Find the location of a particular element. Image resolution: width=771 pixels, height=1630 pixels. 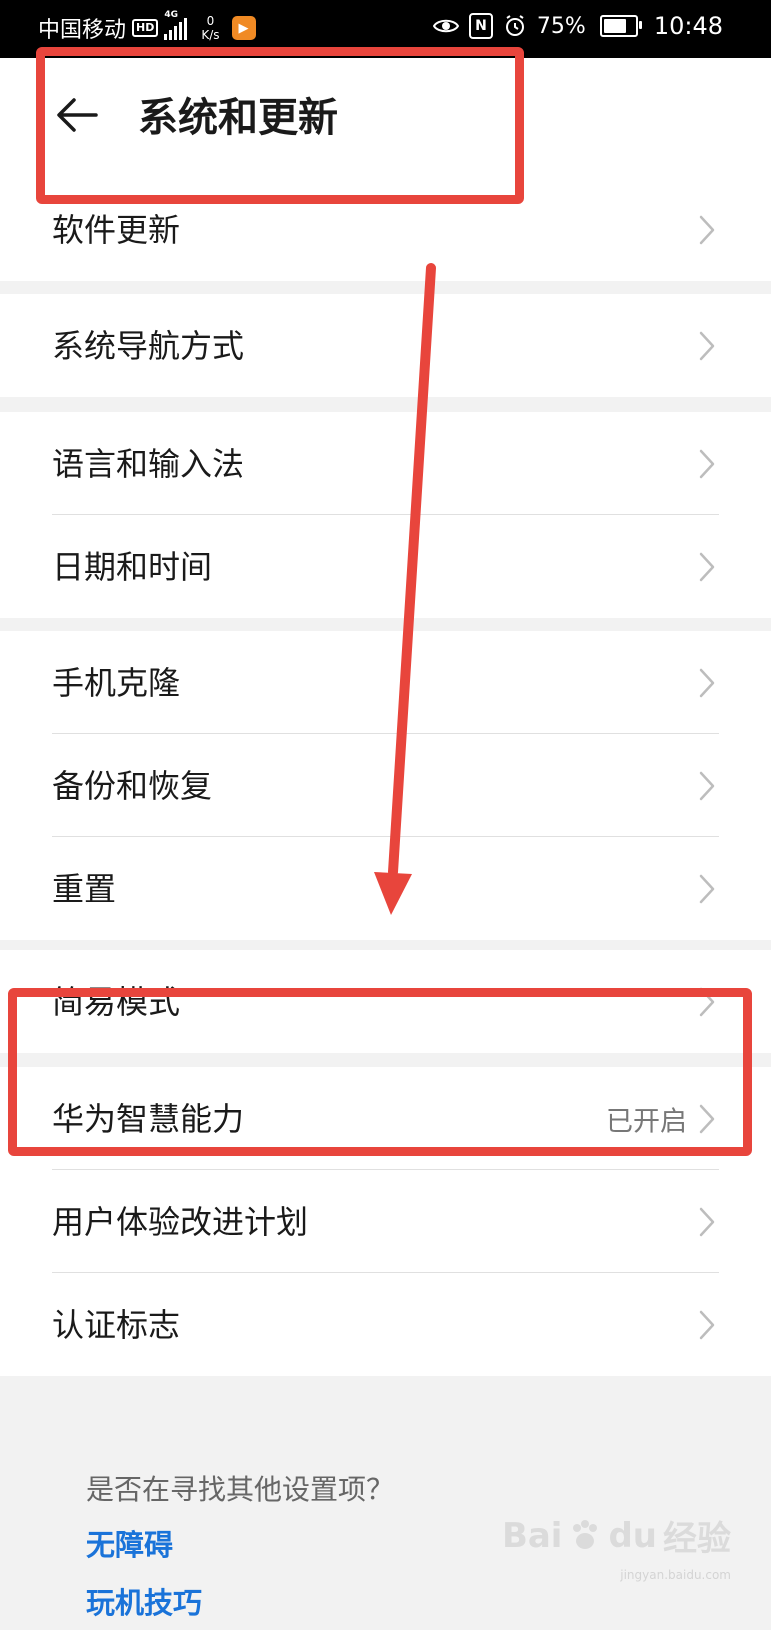

settings-group: 语言和输入法 日期和时间 is located at coordinates (385, 515).